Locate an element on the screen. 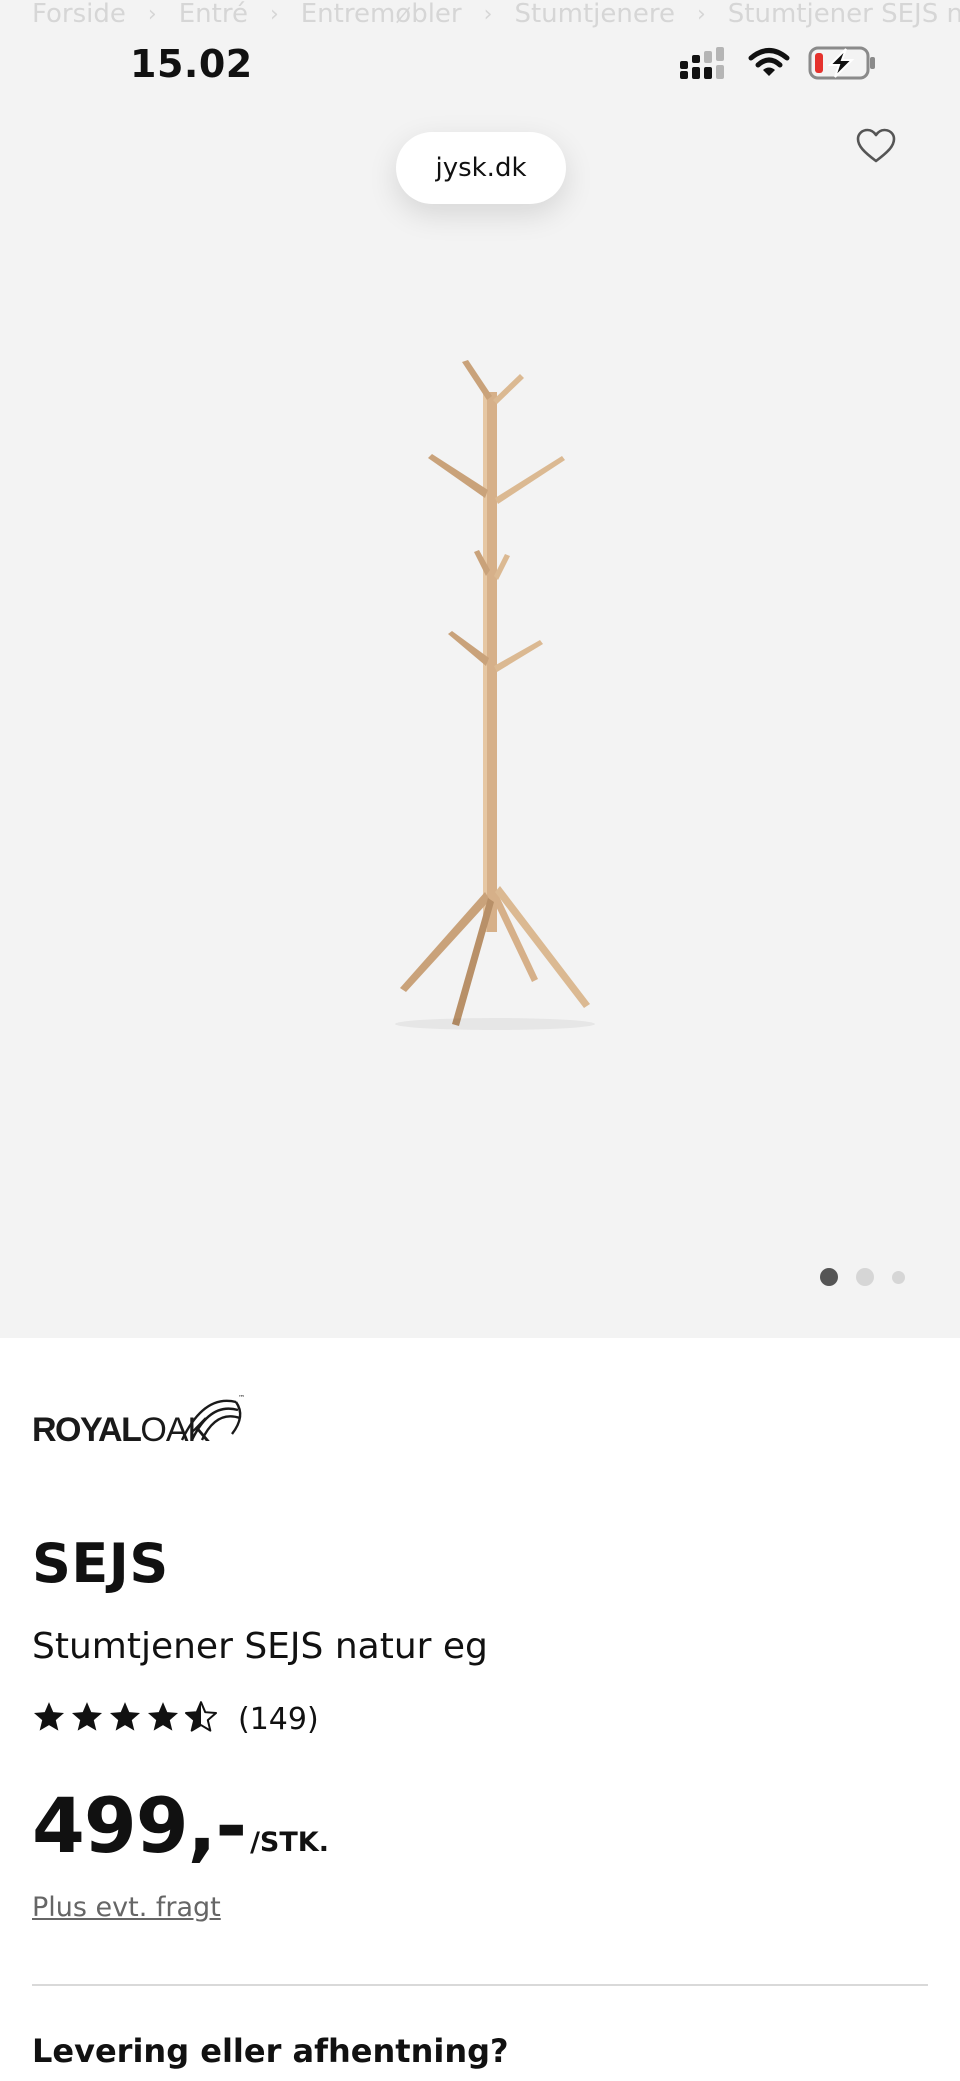  brand-name-bold: ROYAL is located at coordinates (87, 1430).